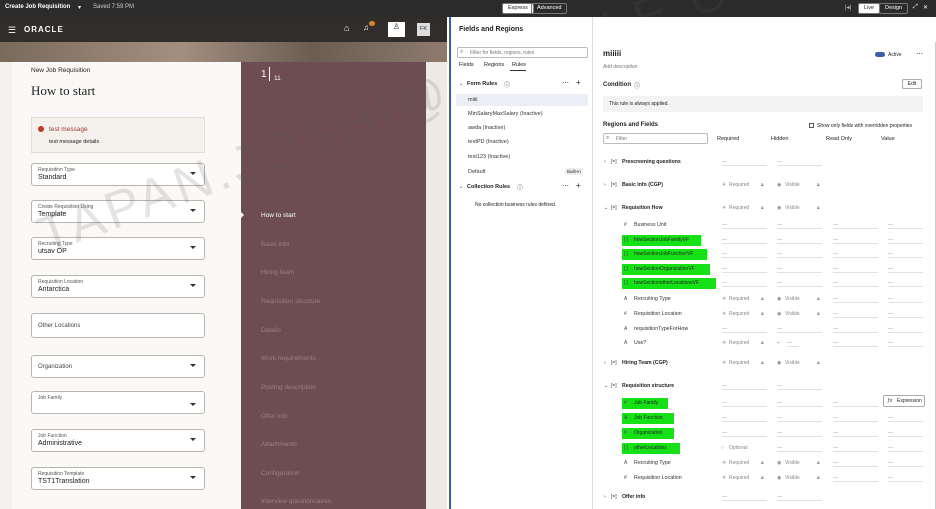 The width and height of the screenshot is (936, 509). I want to click on step-work-requirements: Work requirements, so click(288, 358).